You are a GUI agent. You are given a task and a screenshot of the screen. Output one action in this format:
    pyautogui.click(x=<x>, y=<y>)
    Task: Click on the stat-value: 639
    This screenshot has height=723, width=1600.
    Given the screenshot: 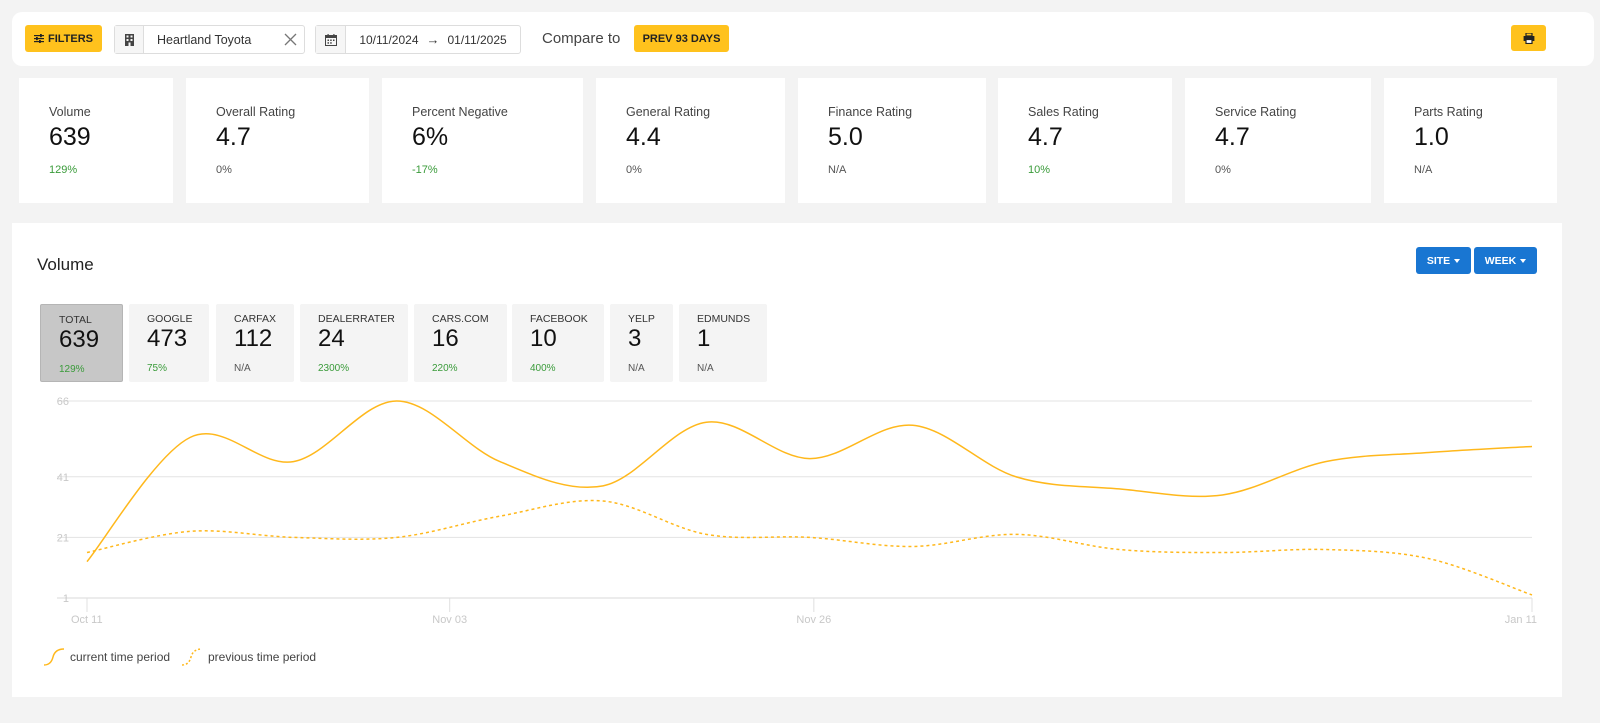 What is the action you would take?
    pyautogui.click(x=70, y=137)
    